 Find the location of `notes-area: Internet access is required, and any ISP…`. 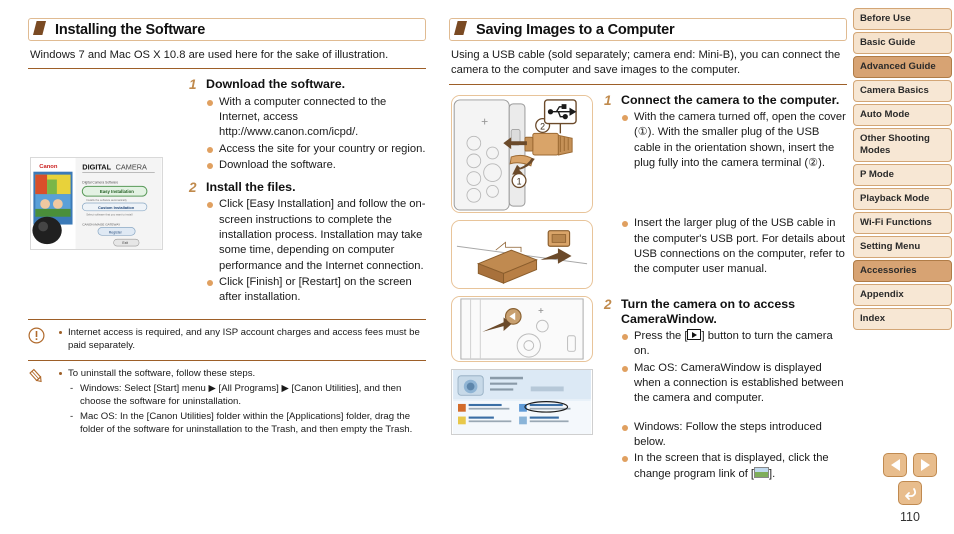

notes-area: Internet access is required, and any ISP… is located at coordinates (227, 381).